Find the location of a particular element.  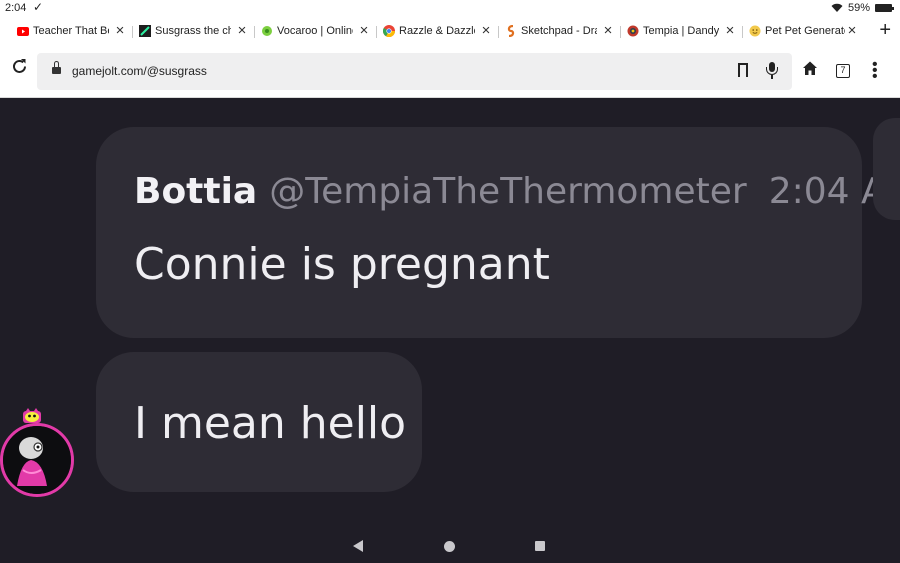

bookmark-icon is located at coordinates (743, 71).